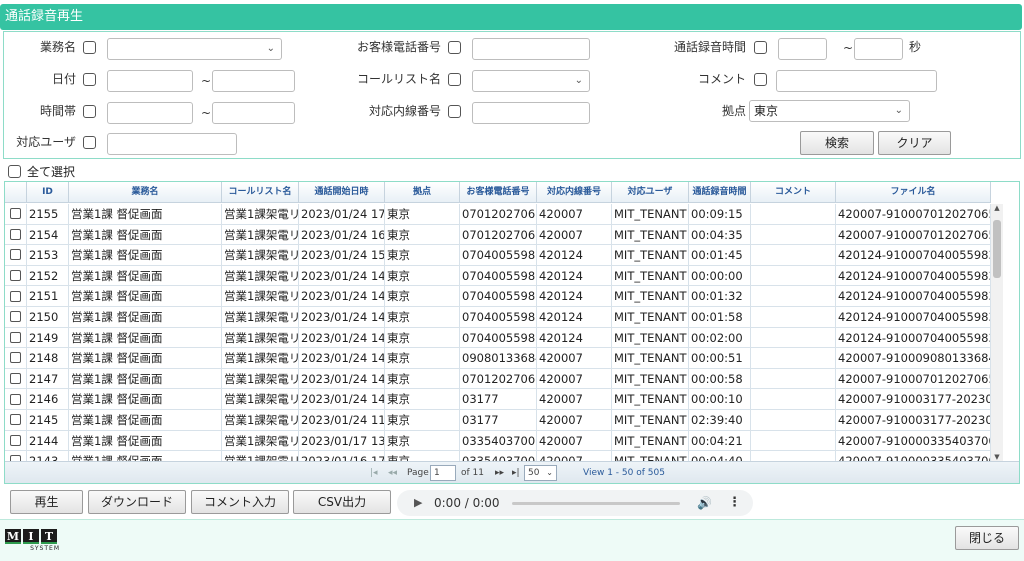 The image size is (1024, 561). Describe the element at coordinates (734, 503) in the screenshot. I see `more-options-icon: ⋮` at that location.